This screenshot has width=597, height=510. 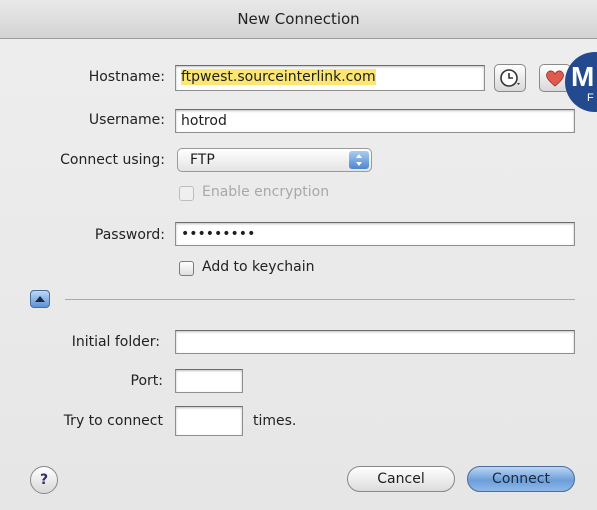 What do you see at coordinates (521, 479) in the screenshot?
I see `connect-button: Connect` at bounding box center [521, 479].